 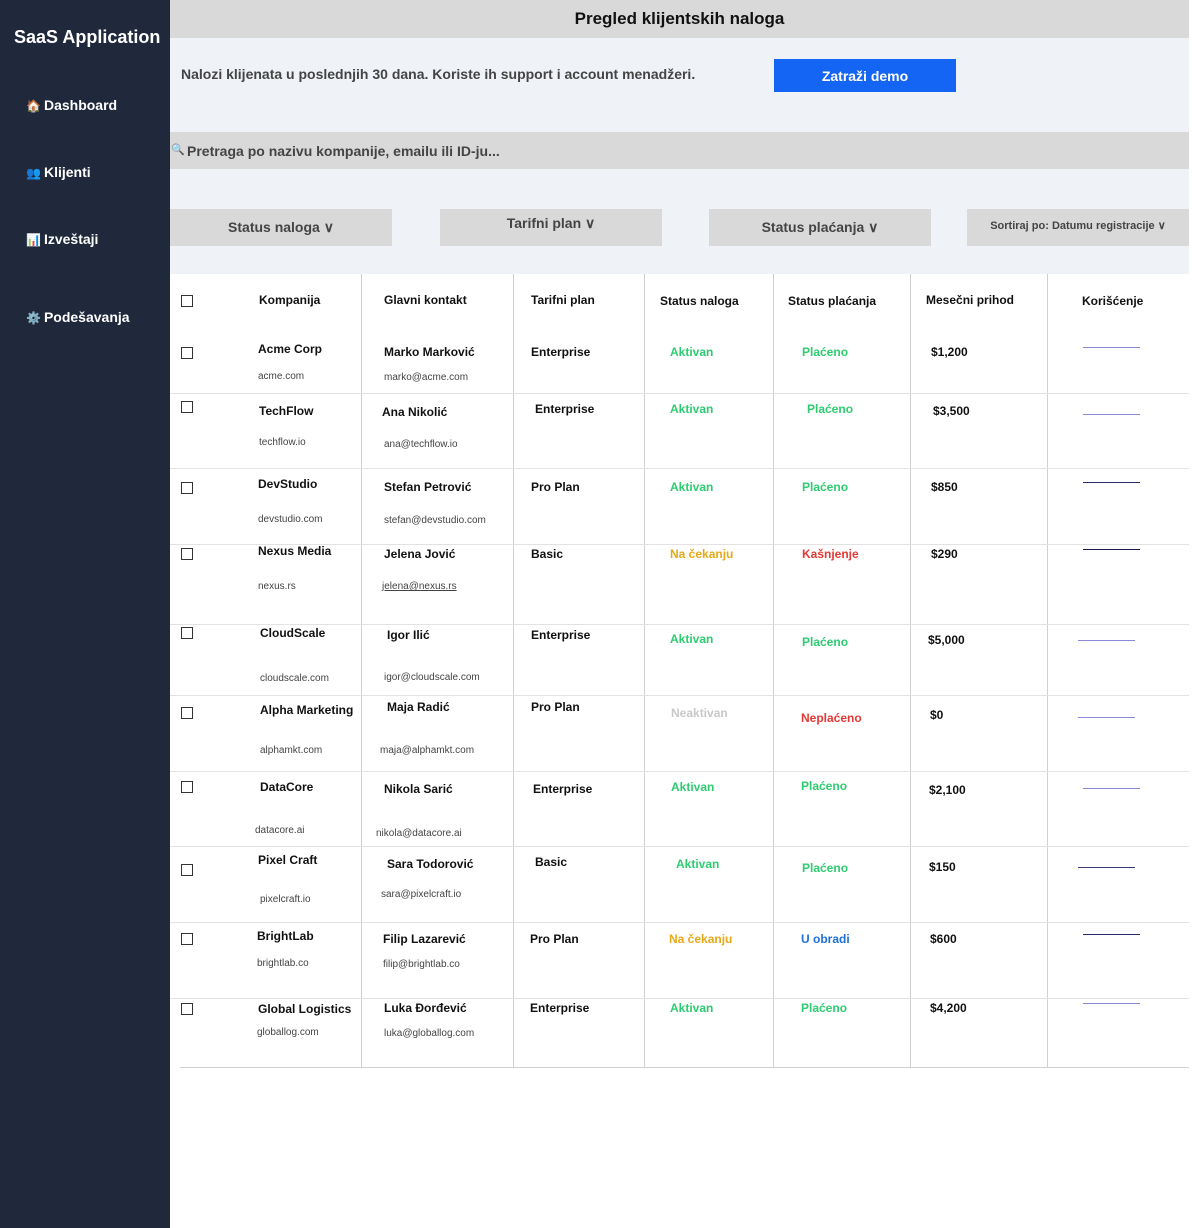 I want to click on payment-status-badge: Kašnjenje, so click(x=830, y=554).